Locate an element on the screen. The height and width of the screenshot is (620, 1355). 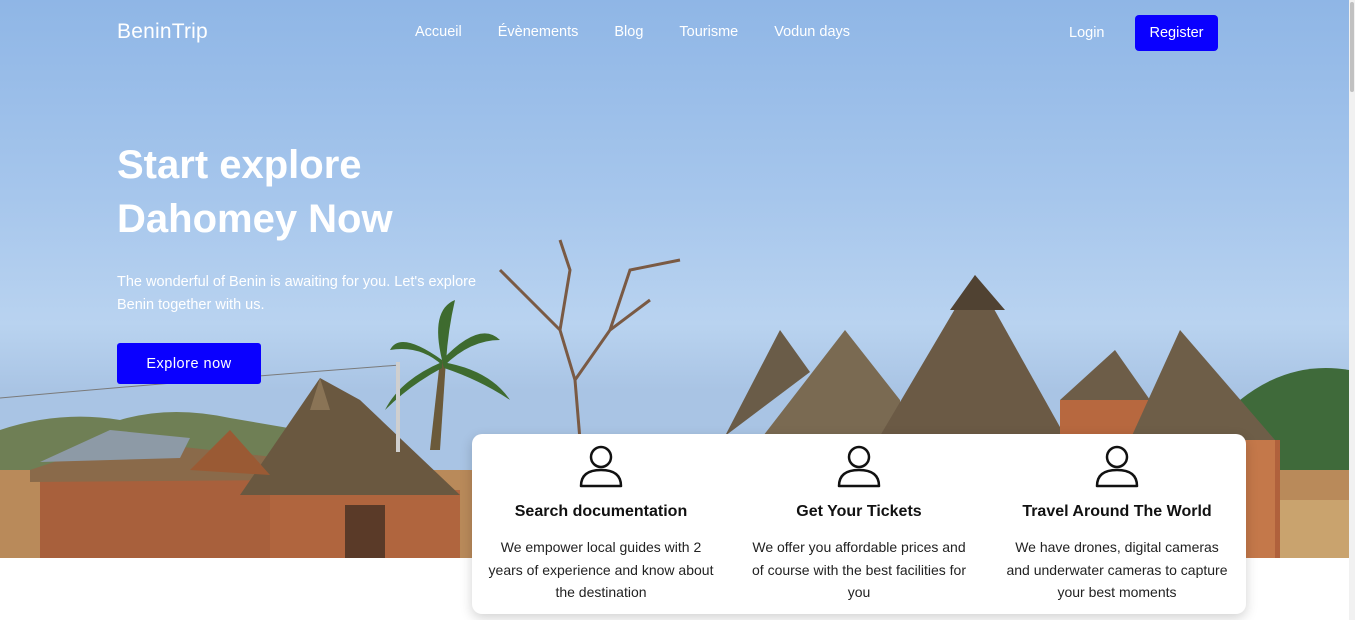
nav-item-tourisme: Tourisme is located at coordinates (708, 32).